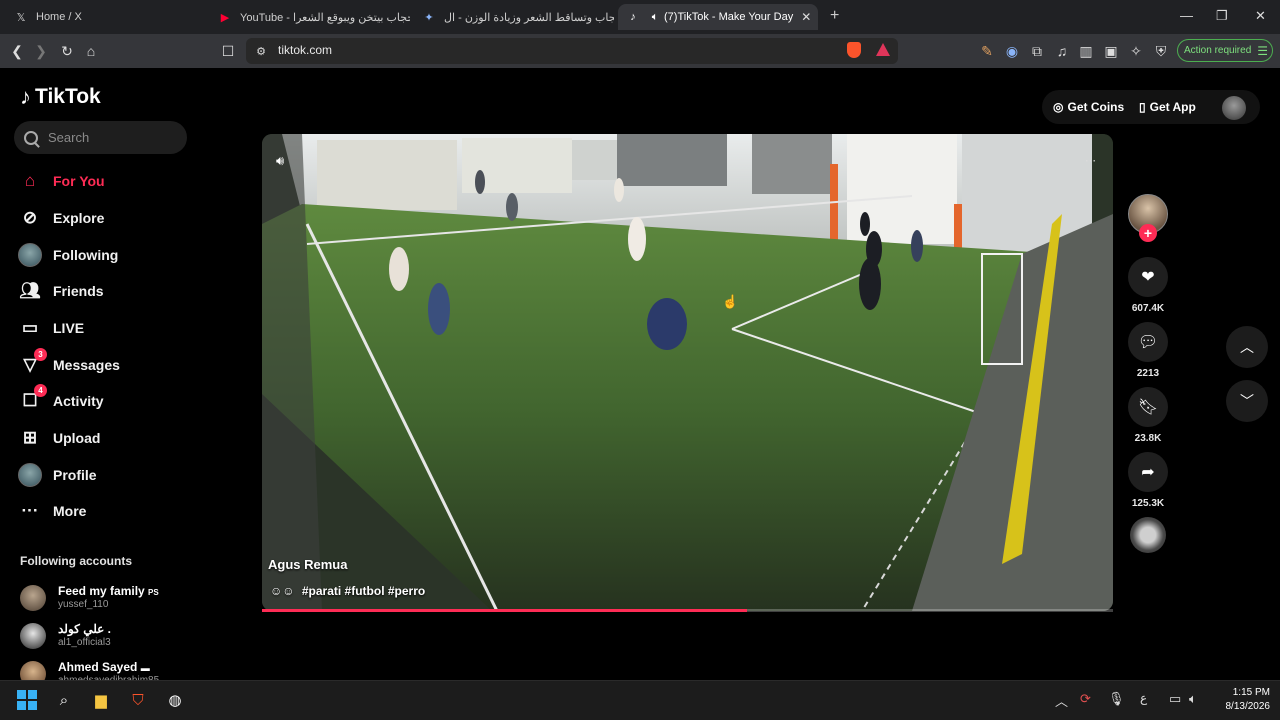  I want to click on nav-for-you: ⌂ For You, so click(108, 181).